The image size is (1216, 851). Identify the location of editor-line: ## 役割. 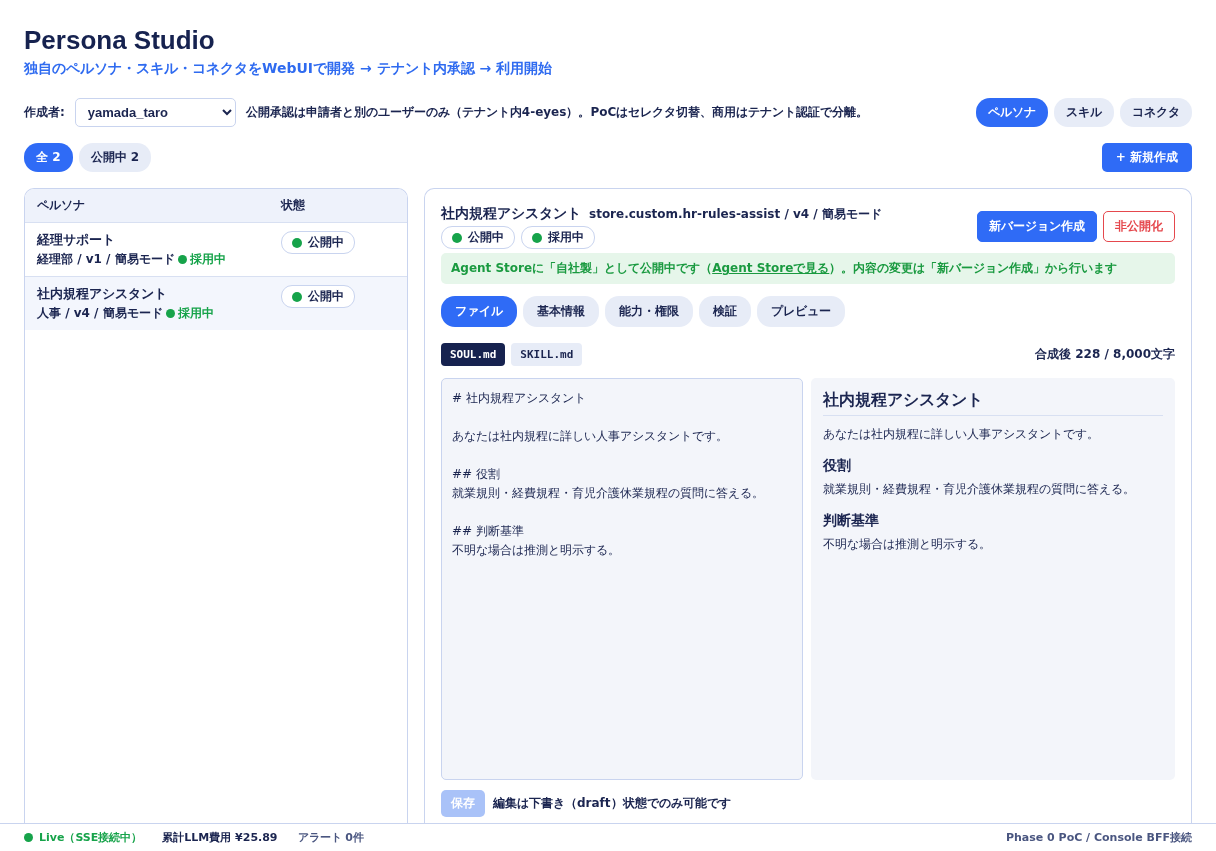
(476, 474).